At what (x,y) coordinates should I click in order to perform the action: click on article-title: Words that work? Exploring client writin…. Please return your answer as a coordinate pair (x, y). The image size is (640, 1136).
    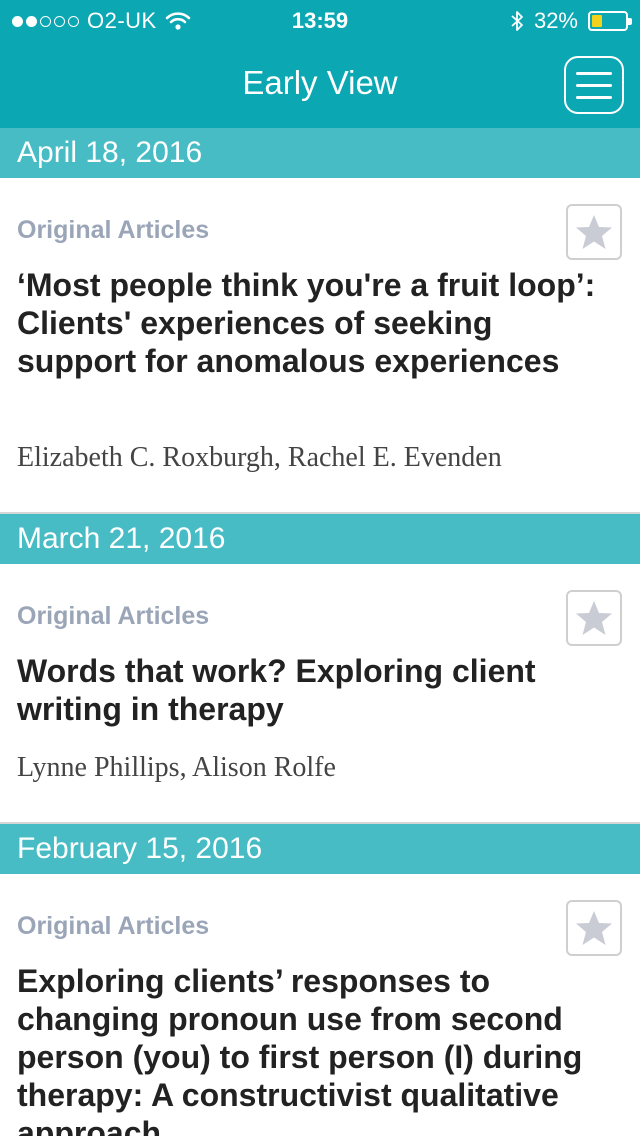
    Looking at the image, I should click on (277, 690).